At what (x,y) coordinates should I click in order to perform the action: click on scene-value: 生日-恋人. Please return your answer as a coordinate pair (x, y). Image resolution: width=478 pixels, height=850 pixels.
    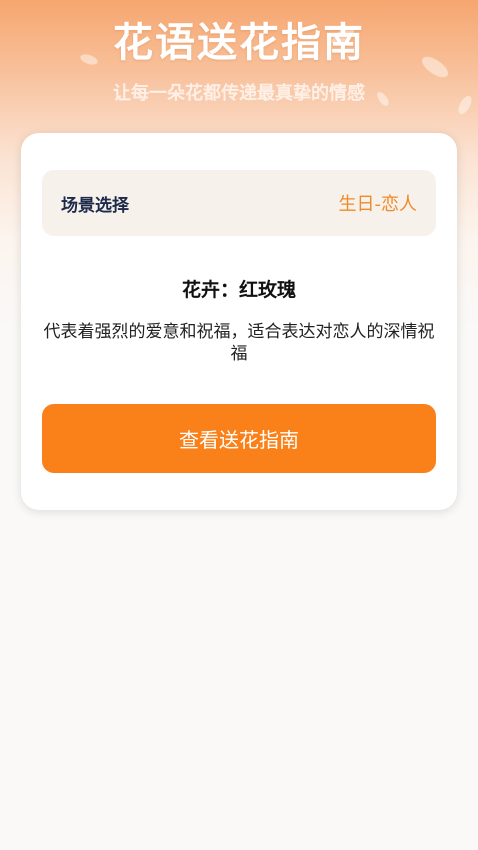
    Looking at the image, I should click on (378, 204).